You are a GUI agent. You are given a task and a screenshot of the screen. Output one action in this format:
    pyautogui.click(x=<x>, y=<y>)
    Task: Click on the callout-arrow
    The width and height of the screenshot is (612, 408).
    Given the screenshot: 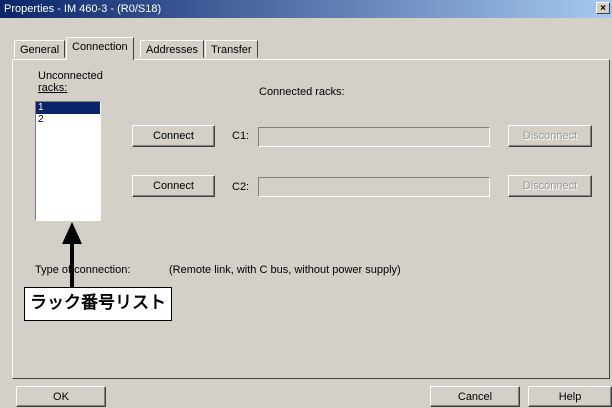 What is the action you would take?
    pyautogui.click(x=72, y=257)
    